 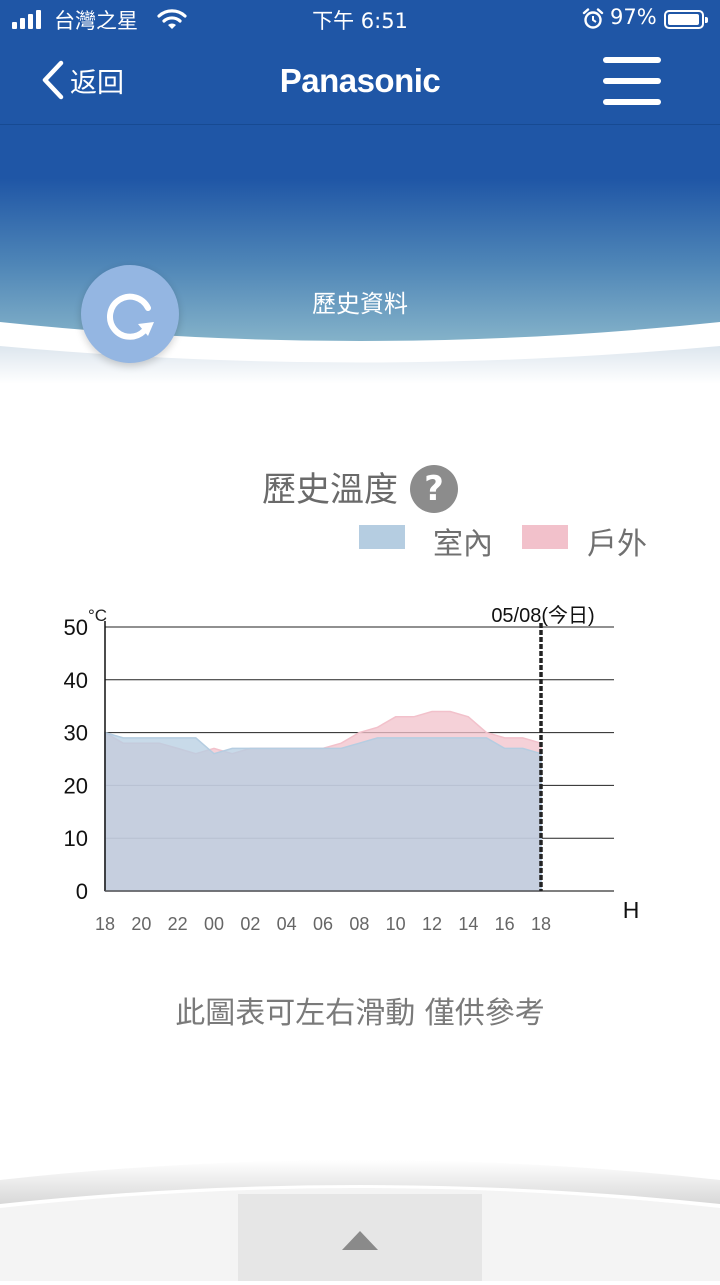 I want to click on x-tick-label: 10, so click(x=396, y=924).